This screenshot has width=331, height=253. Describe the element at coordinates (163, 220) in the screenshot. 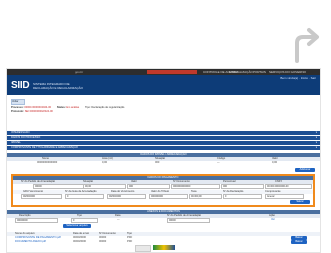

I see `table-row: 00000000 0 — 00000 Ver` at that location.